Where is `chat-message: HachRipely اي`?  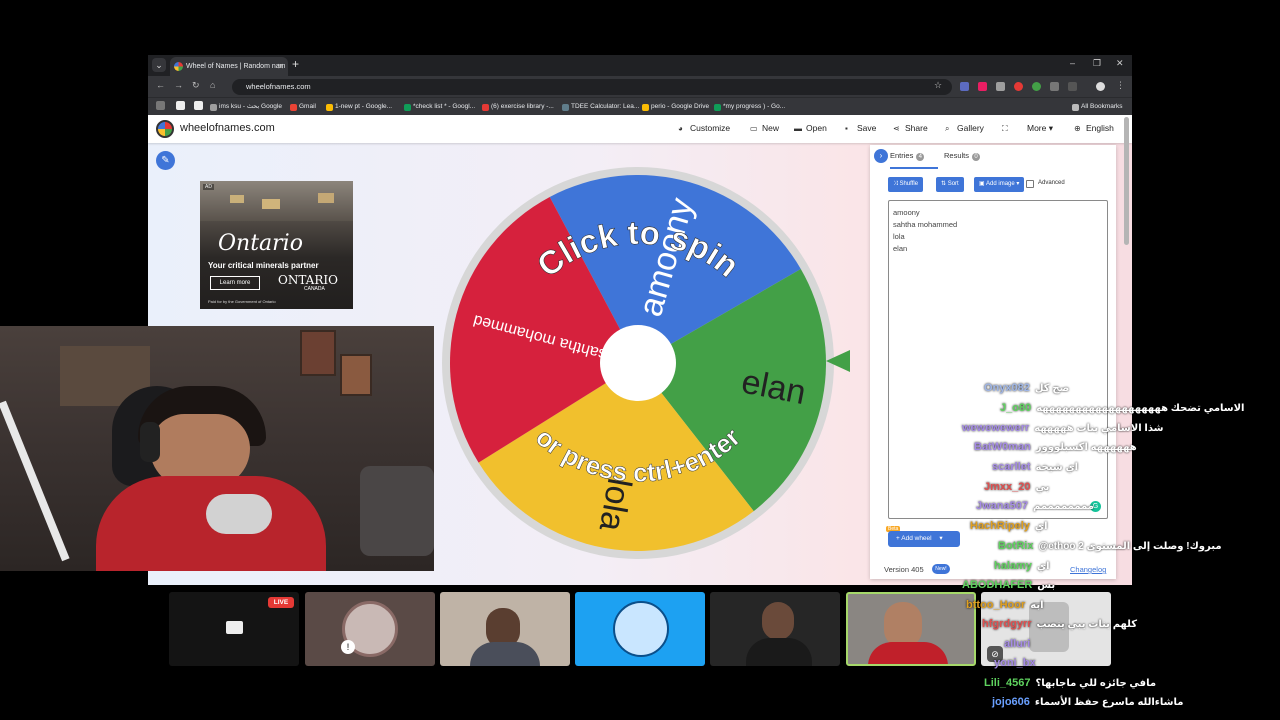
chat-message: HachRipely اي is located at coordinates (1009, 529).